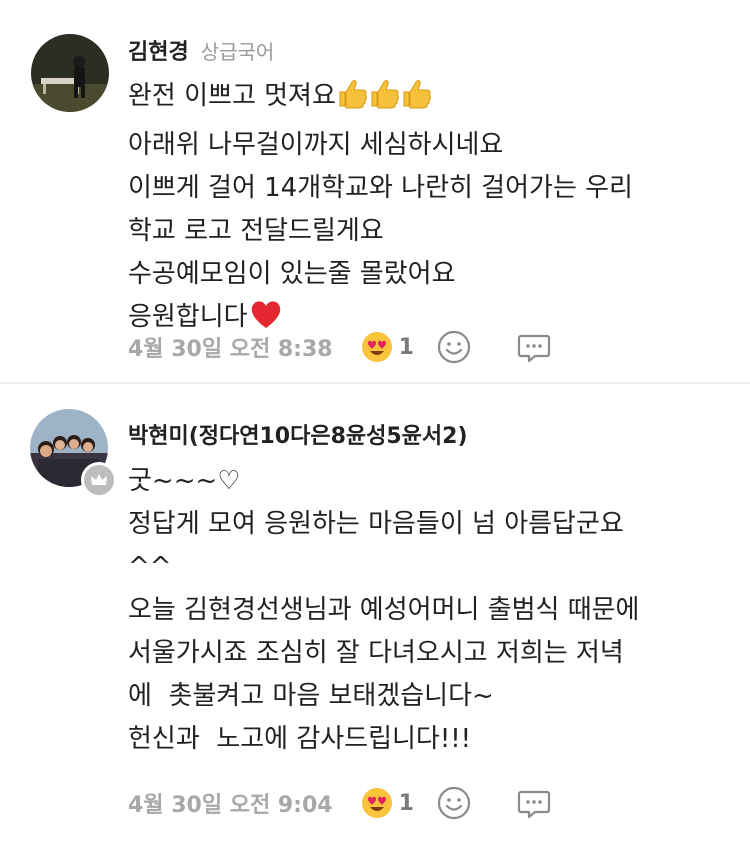 This screenshot has width=750, height=842. Describe the element at coordinates (158, 50) in the screenshot. I see `author-name: 김현경` at that location.